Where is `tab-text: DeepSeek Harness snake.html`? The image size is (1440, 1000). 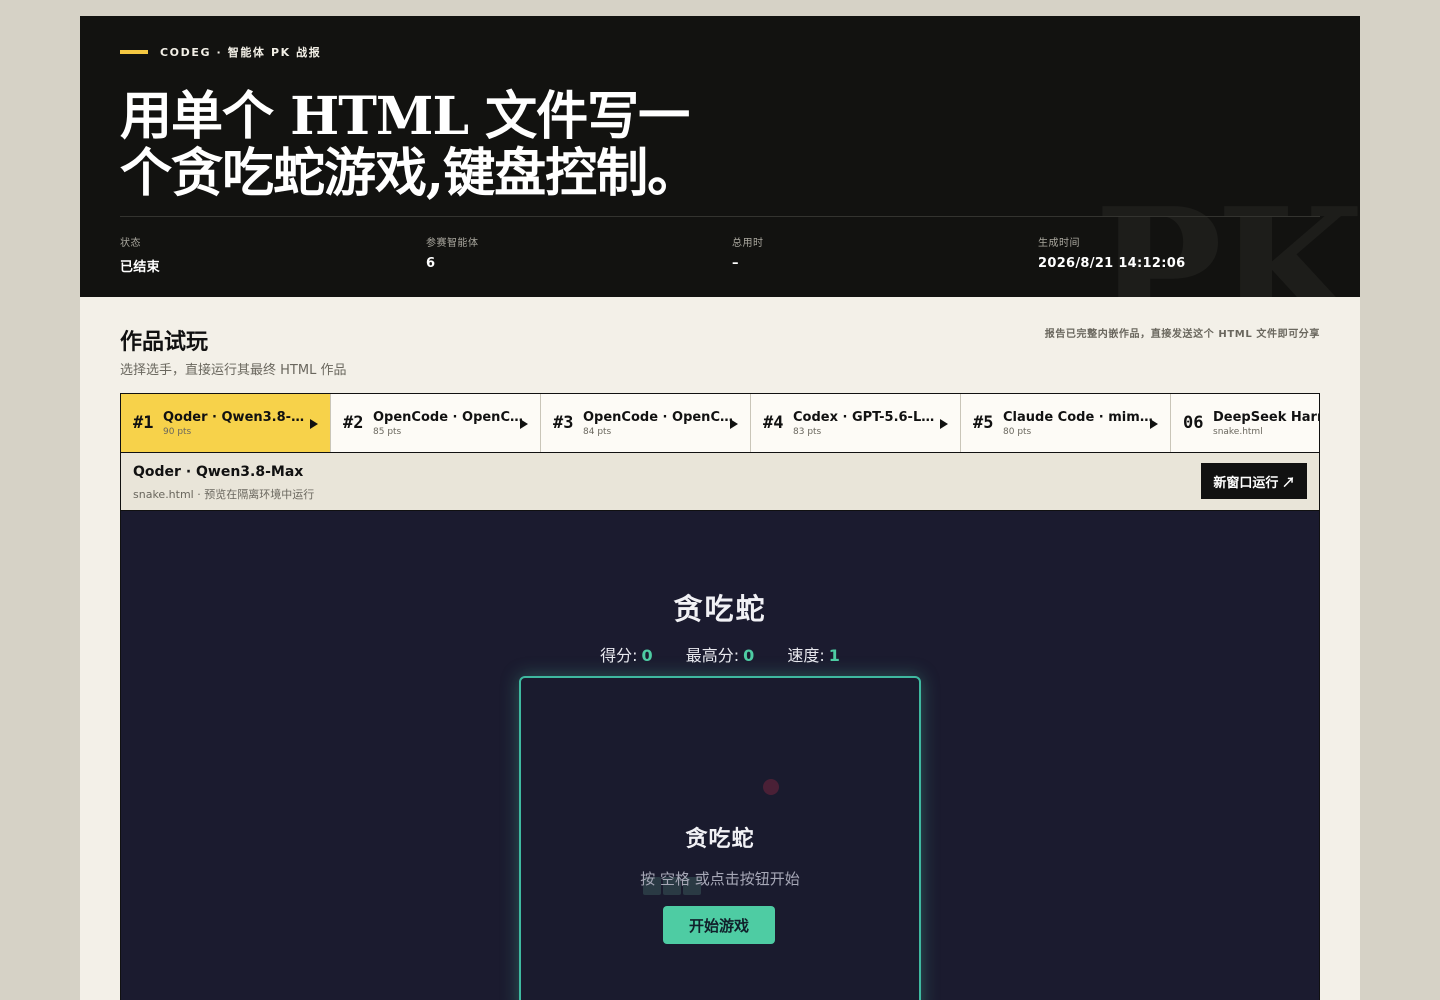 tab-text: DeepSeek Harness snake.html is located at coordinates (1266, 423).